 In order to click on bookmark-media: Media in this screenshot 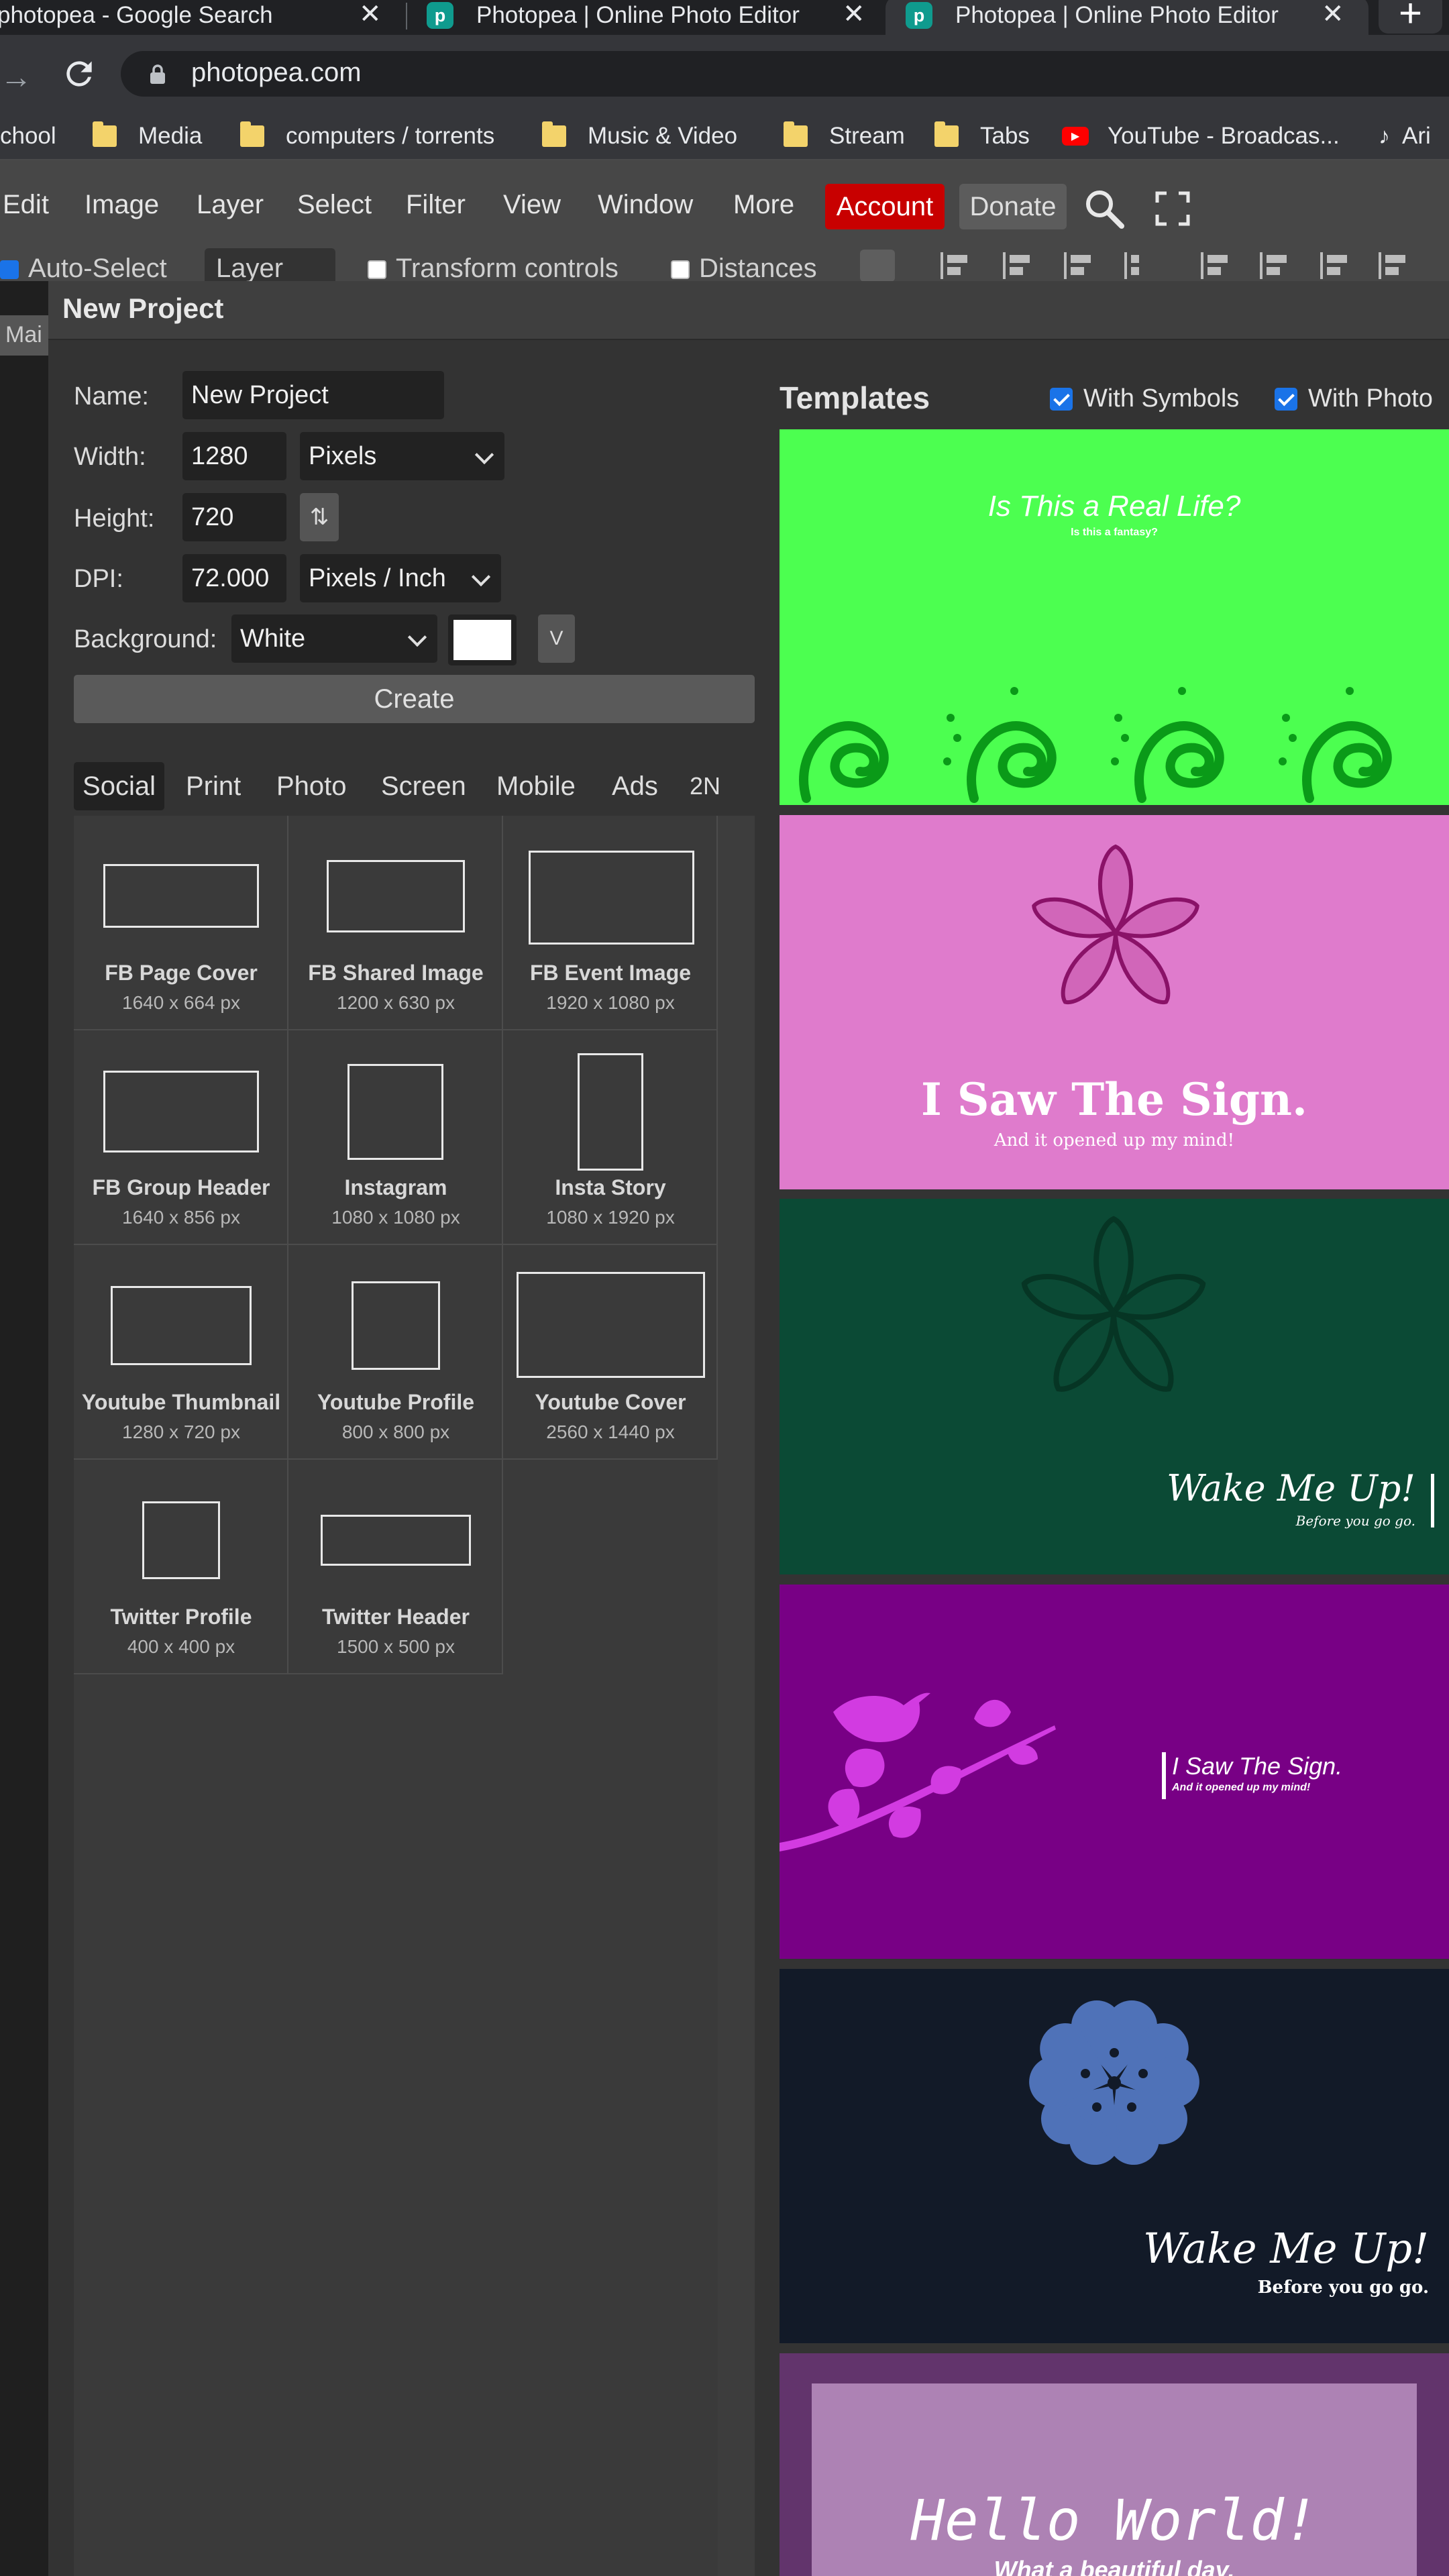, I will do `click(147, 136)`.